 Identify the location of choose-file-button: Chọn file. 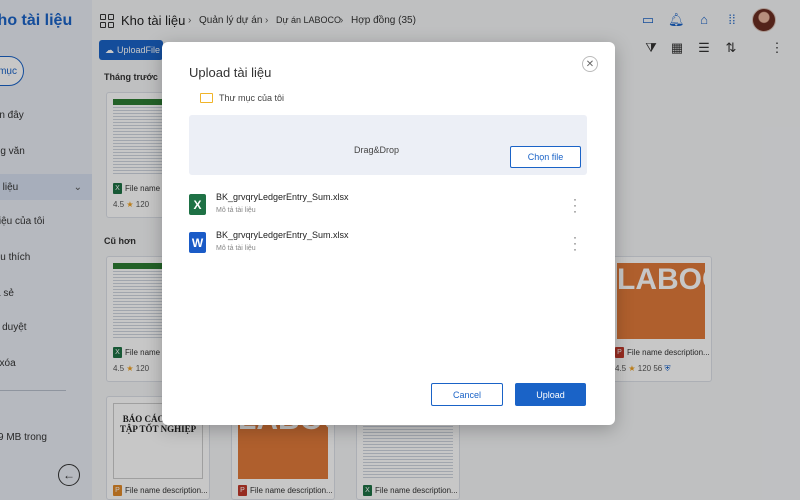
(545, 157).